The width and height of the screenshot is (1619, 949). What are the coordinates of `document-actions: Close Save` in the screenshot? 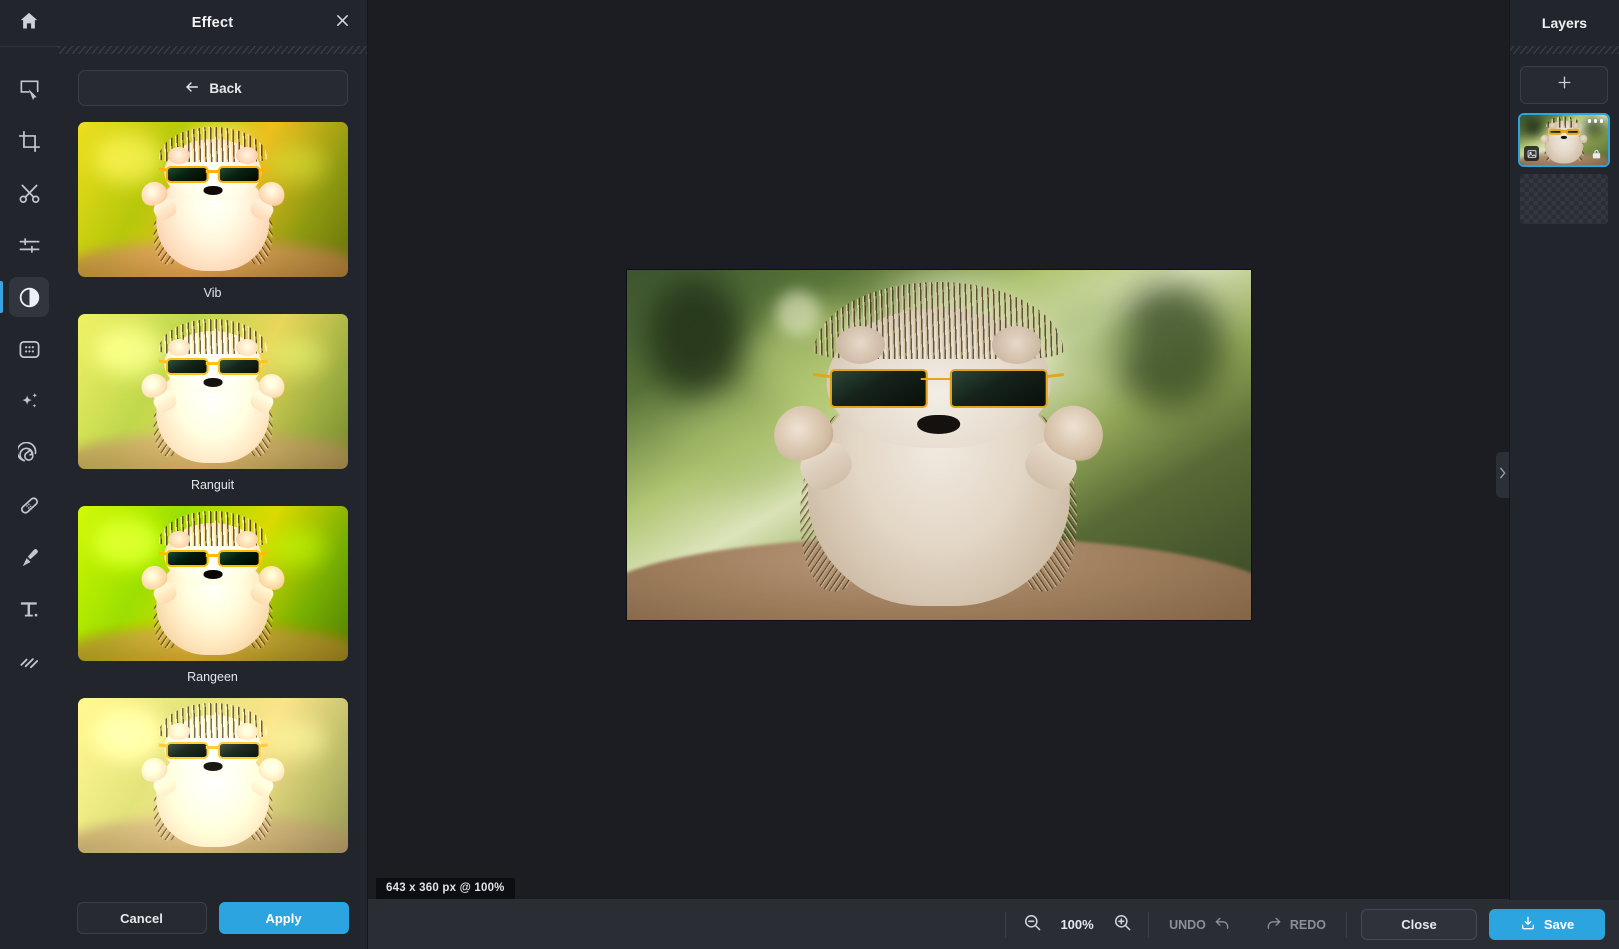 It's located at (1490, 924).